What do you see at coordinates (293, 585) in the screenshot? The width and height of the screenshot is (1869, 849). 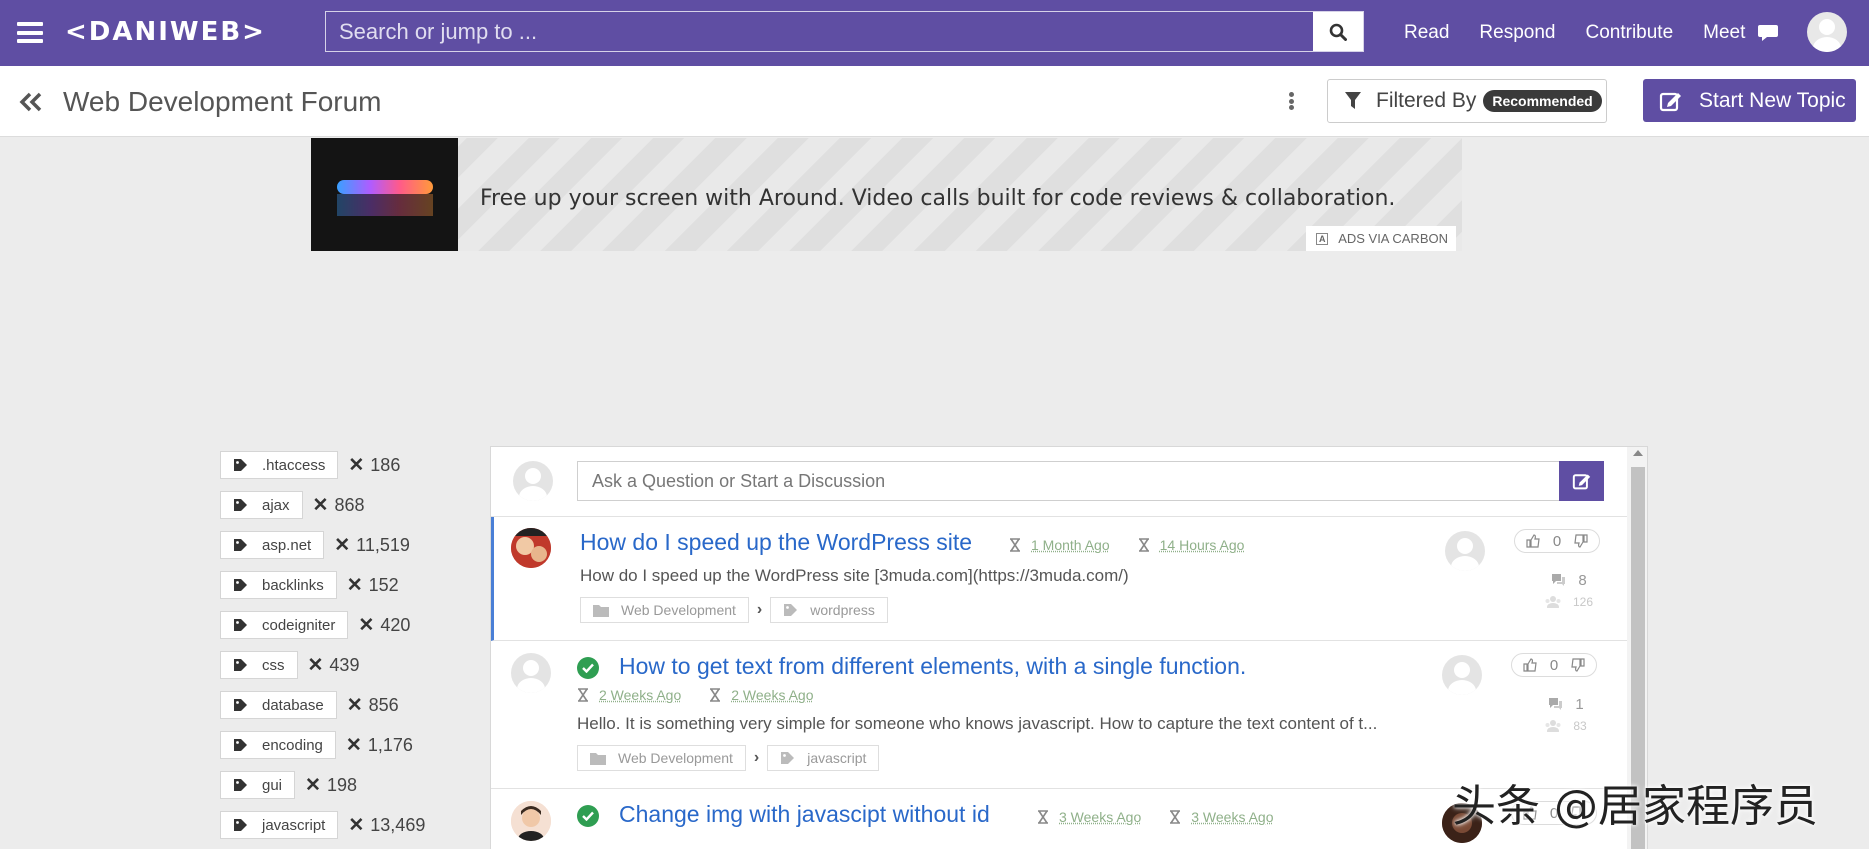 I see `tag-name: backlinks` at bounding box center [293, 585].